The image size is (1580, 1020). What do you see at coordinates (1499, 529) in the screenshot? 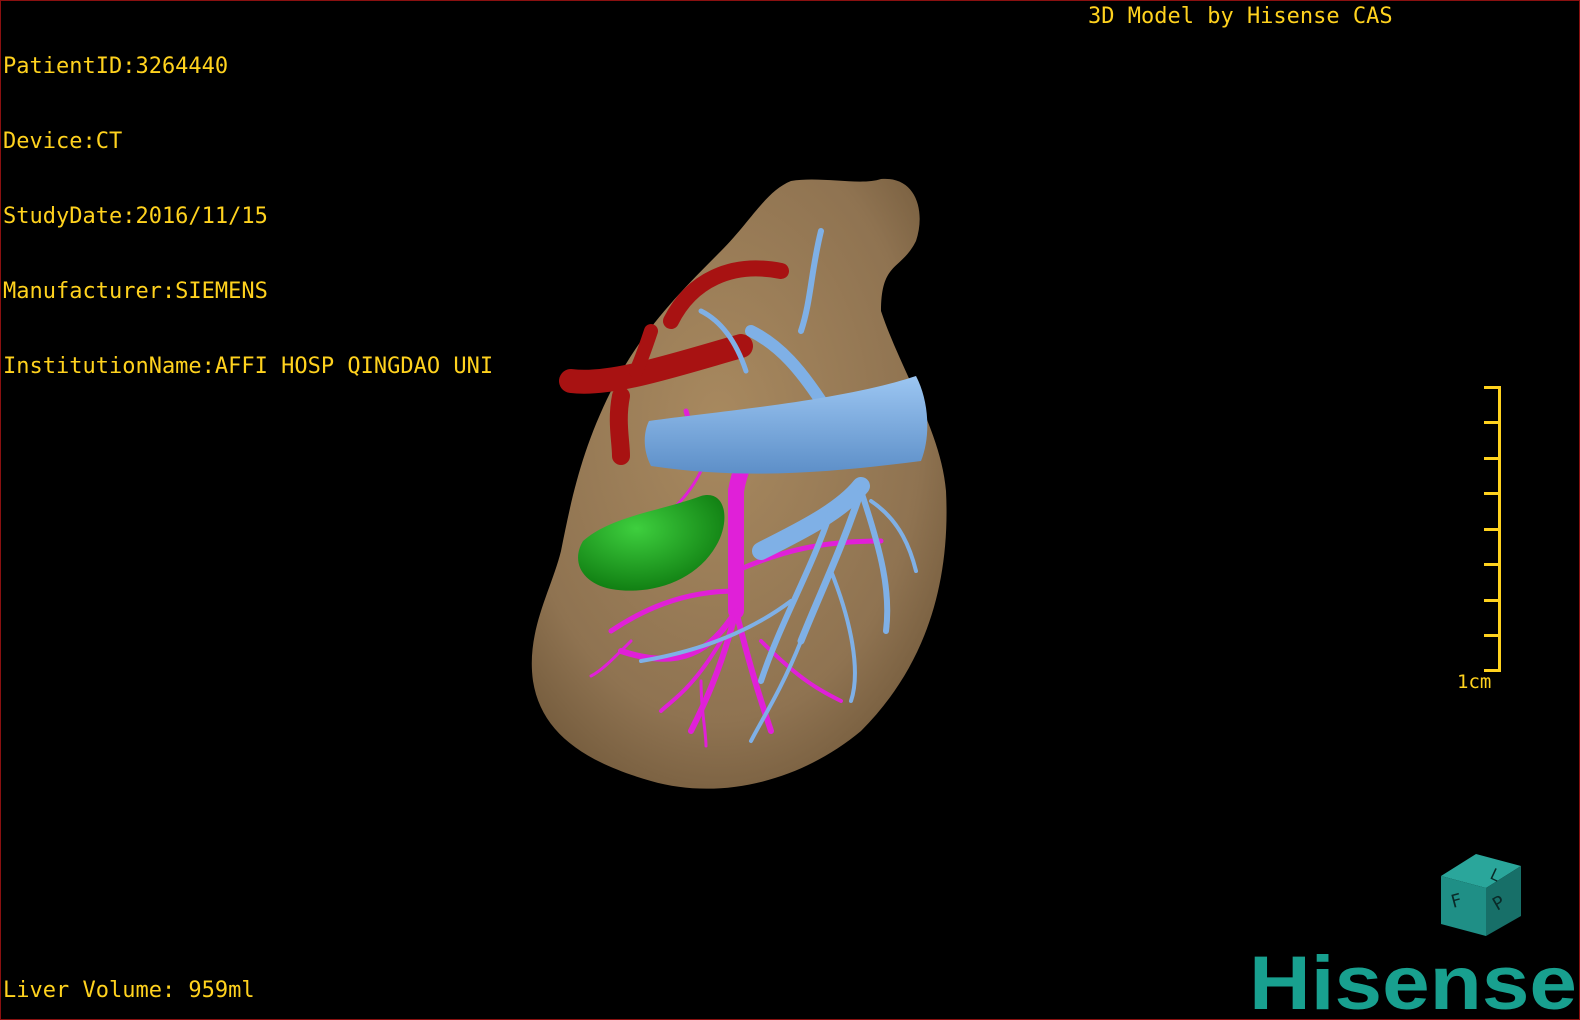
I see `scale-bar-line` at bounding box center [1499, 529].